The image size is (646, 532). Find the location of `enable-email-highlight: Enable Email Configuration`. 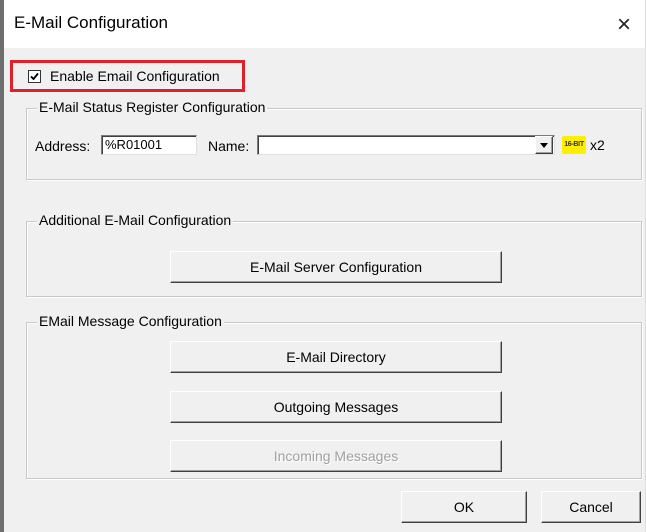

enable-email-highlight: Enable Email Configuration is located at coordinates (127, 76).